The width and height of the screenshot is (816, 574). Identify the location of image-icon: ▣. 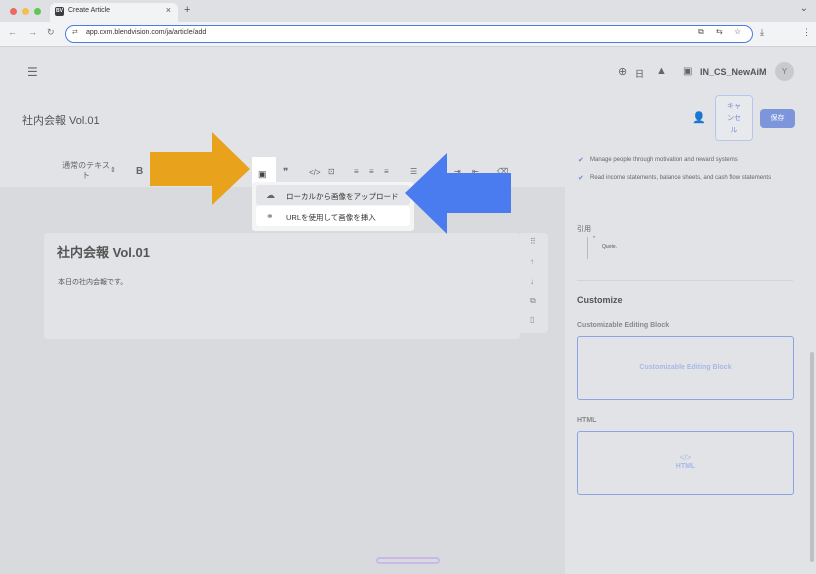
(262, 174).